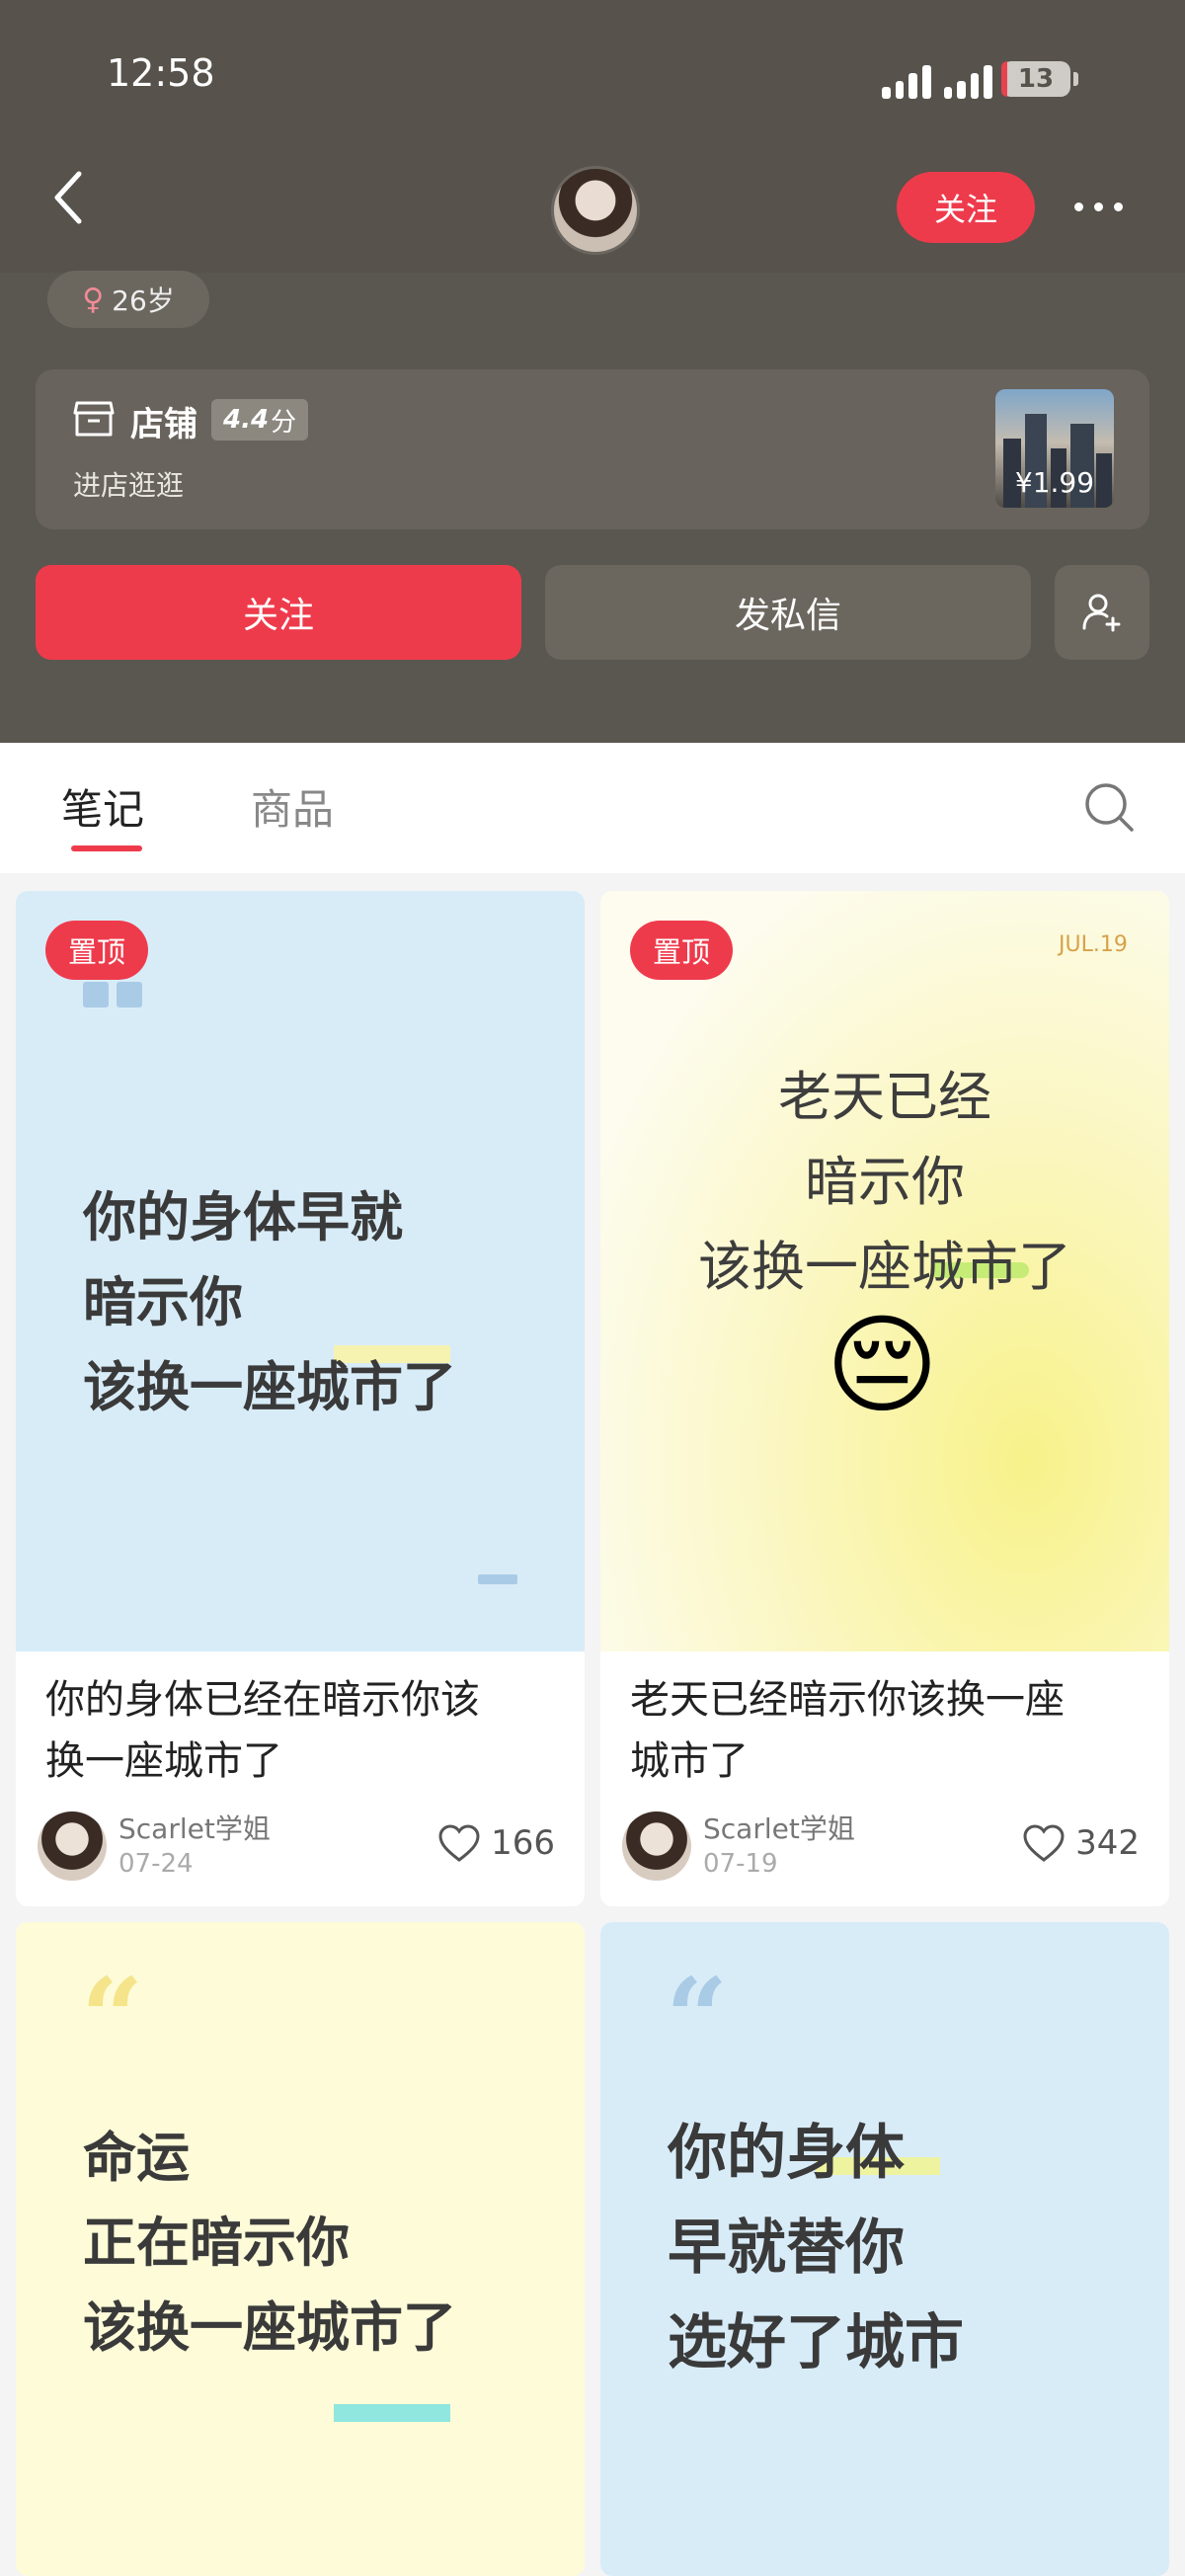  What do you see at coordinates (592, 808) in the screenshot?
I see `tab-bar` at bounding box center [592, 808].